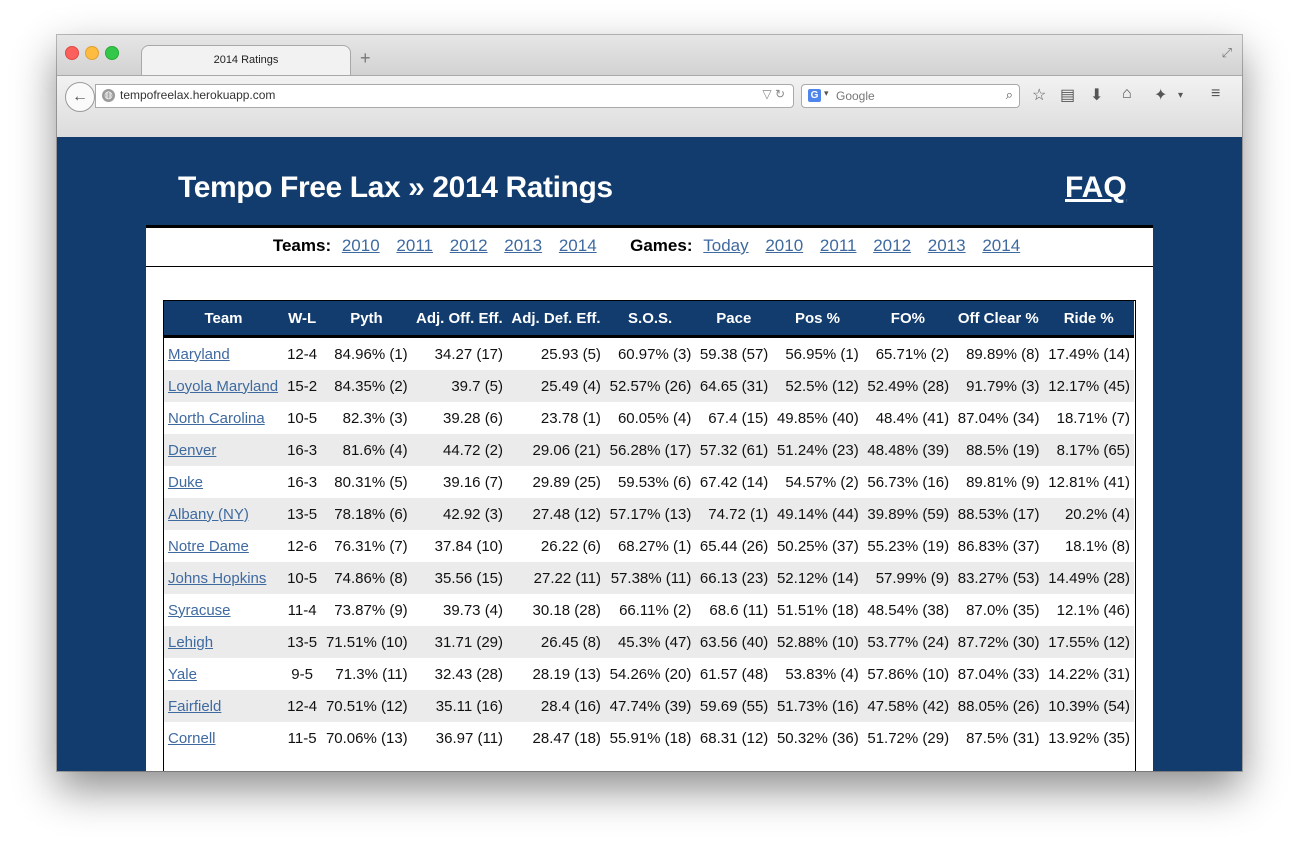 The height and width of the screenshot is (851, 1299). I want to click on table-cell: 89.89% (8), so click(1003, 354).